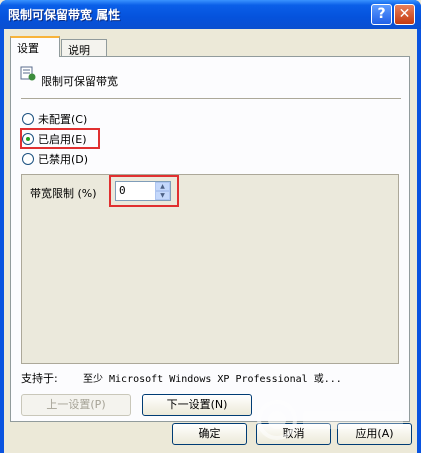 Image resolution: width=421 pixels, height=453 pixels. What do you see at coordinates (60, 138) in the screenshot?
I see `enabled-highlight` at bounding box center [60, 138].